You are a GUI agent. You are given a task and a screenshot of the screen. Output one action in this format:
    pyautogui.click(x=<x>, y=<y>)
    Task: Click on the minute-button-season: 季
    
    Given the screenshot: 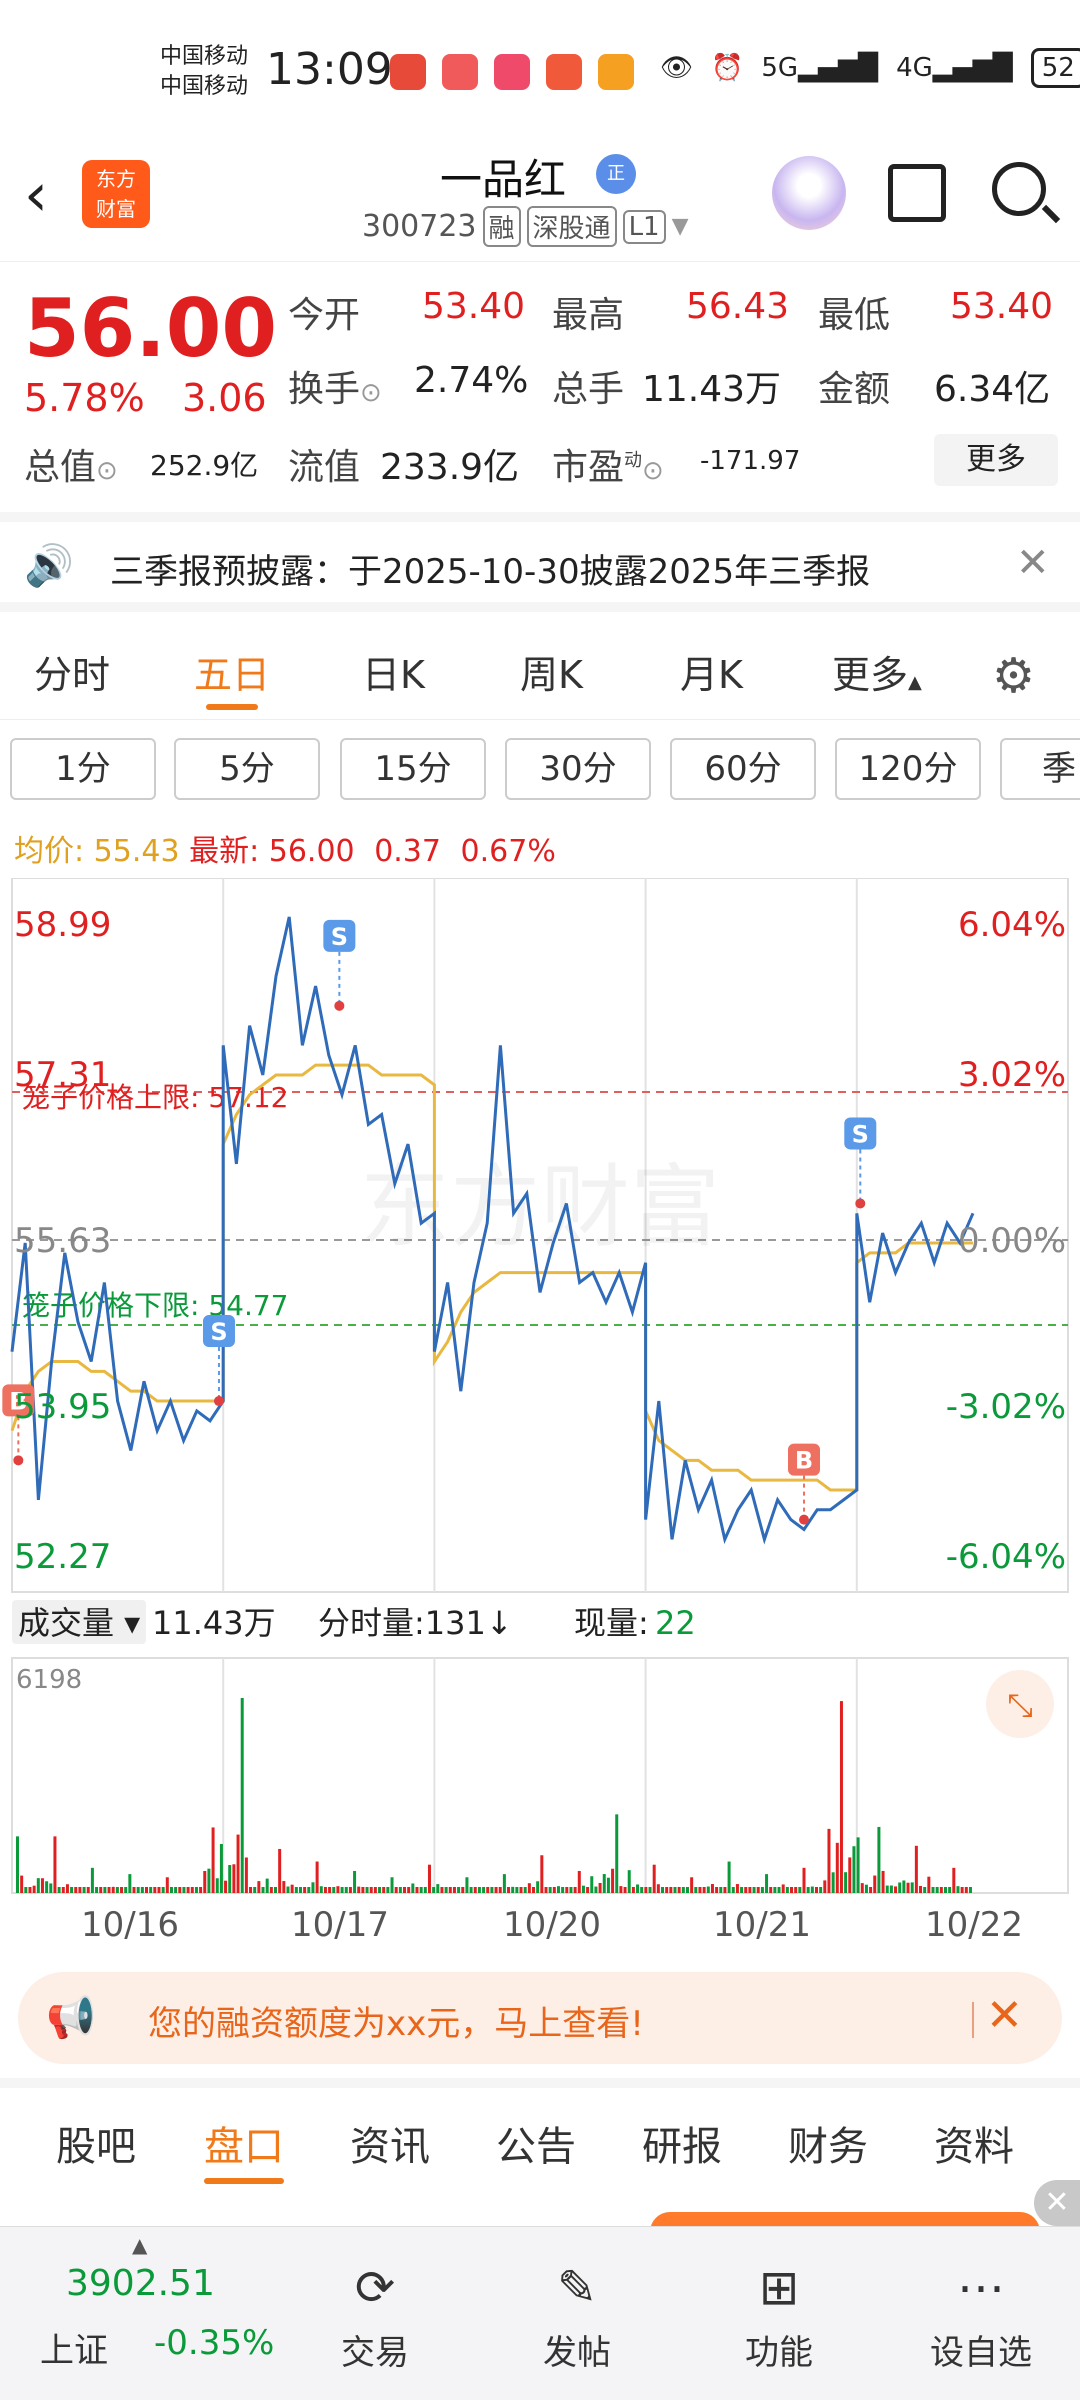 What is the action you would take?
    pyautogui.click(x=1040, y=769)
    